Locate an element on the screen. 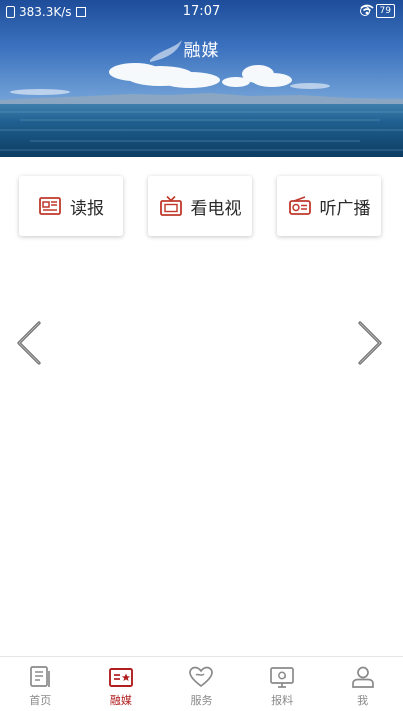 This screenshot has width=403, height=711. radio-icon is located at coordinates (299, 205).